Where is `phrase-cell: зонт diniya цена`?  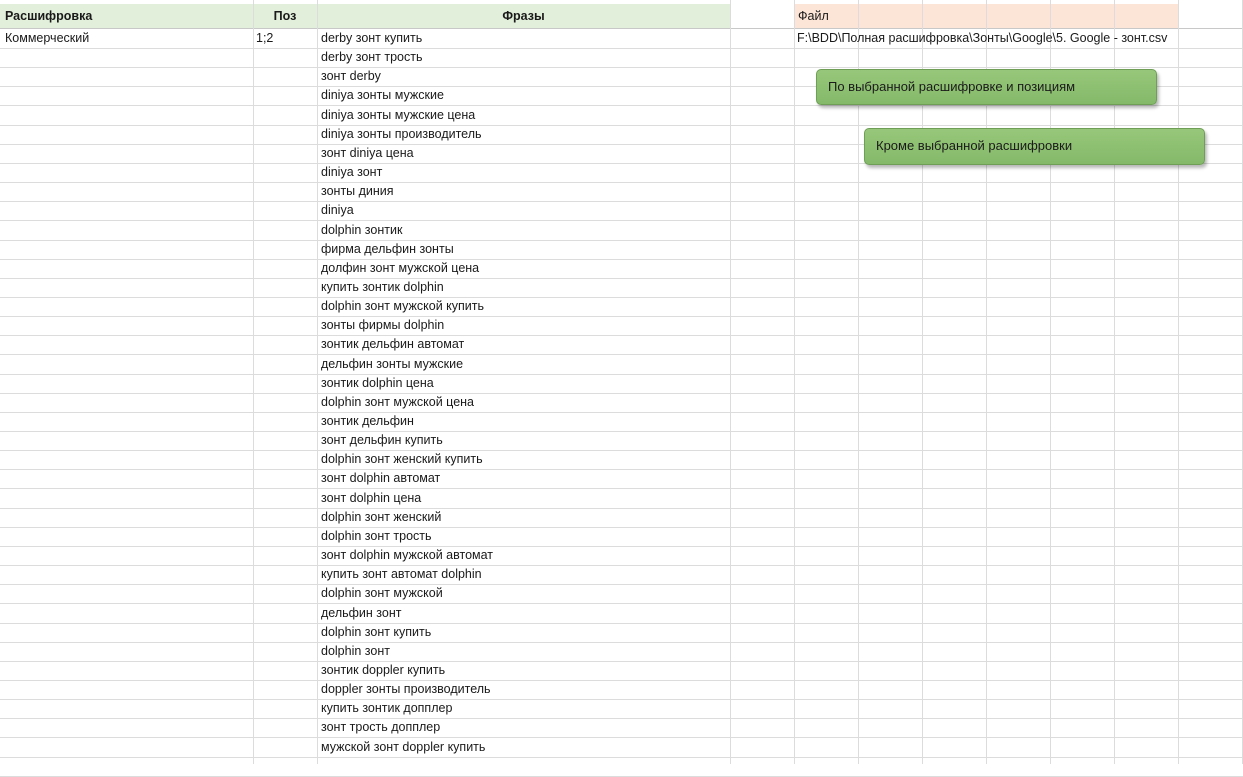
phrase-cell: зонт diniya цена is located at coordinates (367, 153).